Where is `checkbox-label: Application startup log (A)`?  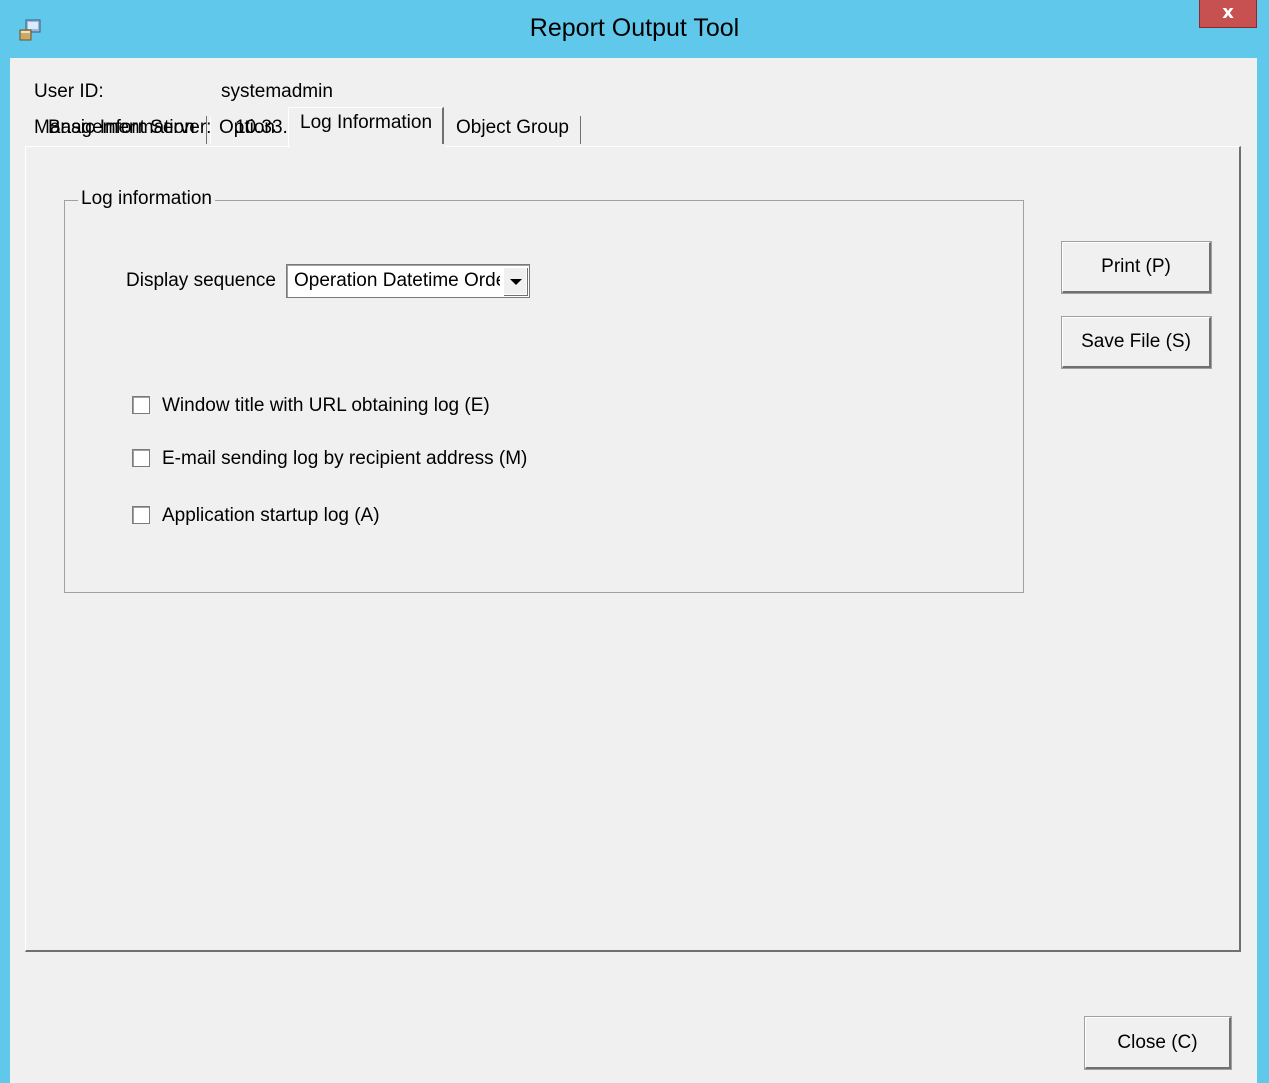
checkbox-label: Application startup log (A) is located at coordinates (271, 515).